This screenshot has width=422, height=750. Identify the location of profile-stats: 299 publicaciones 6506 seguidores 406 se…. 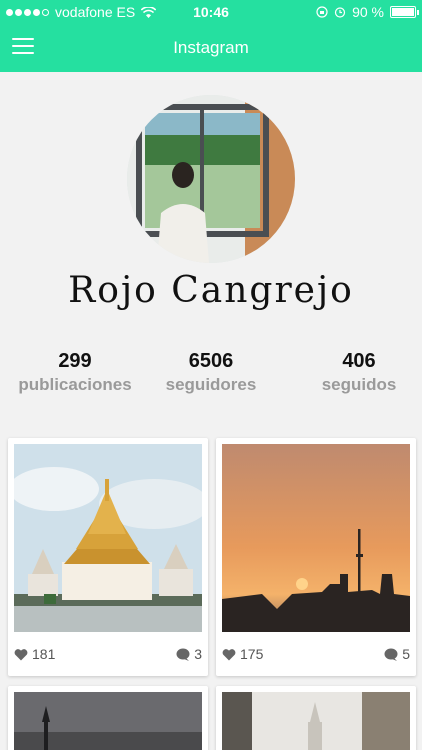
(211, 375).